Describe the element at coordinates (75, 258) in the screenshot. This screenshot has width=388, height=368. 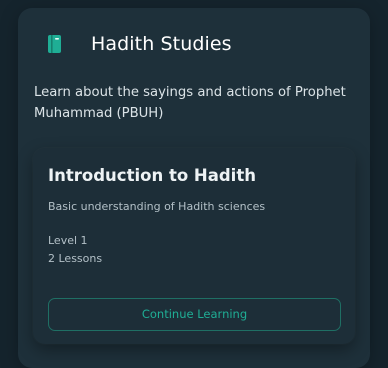
I see `course-lessons-count: 2 Lessons` at that location.